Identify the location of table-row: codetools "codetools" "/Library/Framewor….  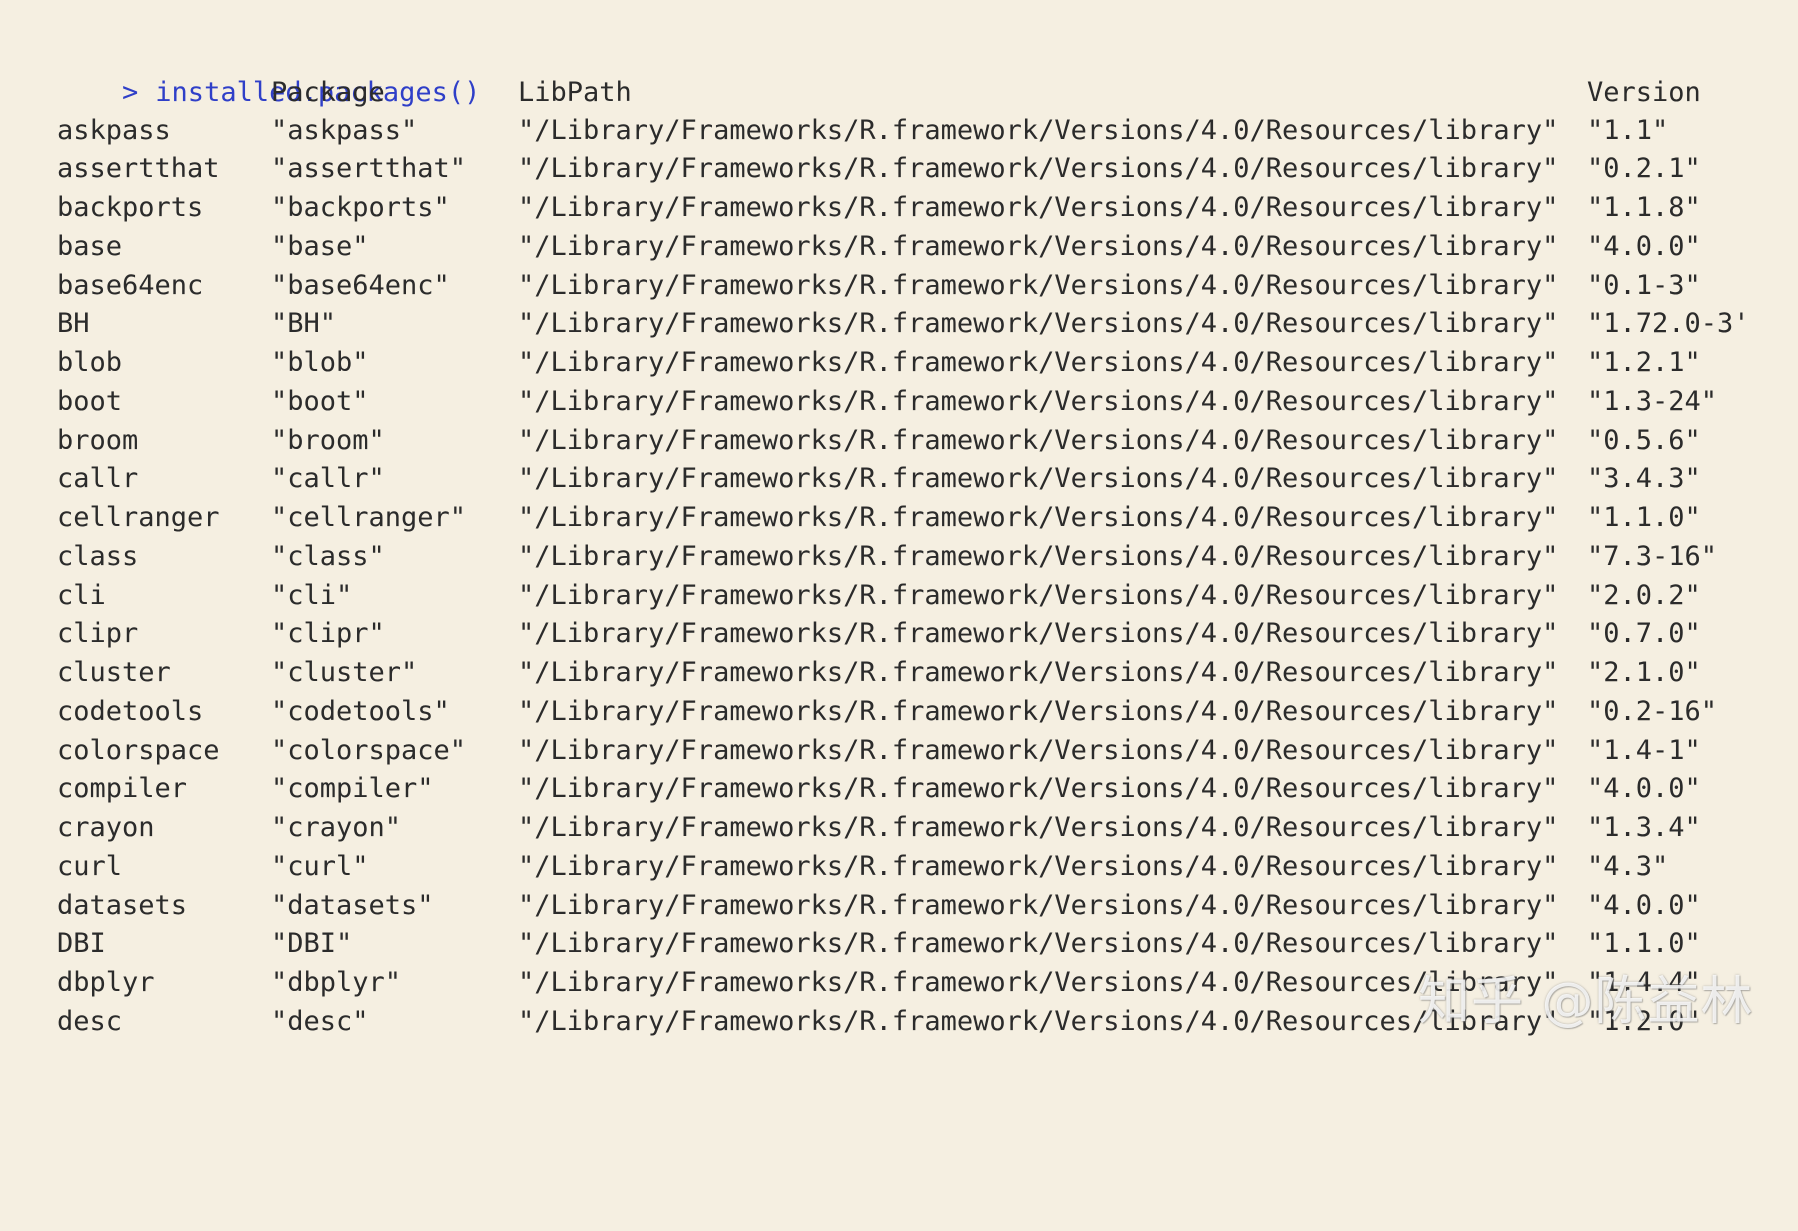
(858, 712).